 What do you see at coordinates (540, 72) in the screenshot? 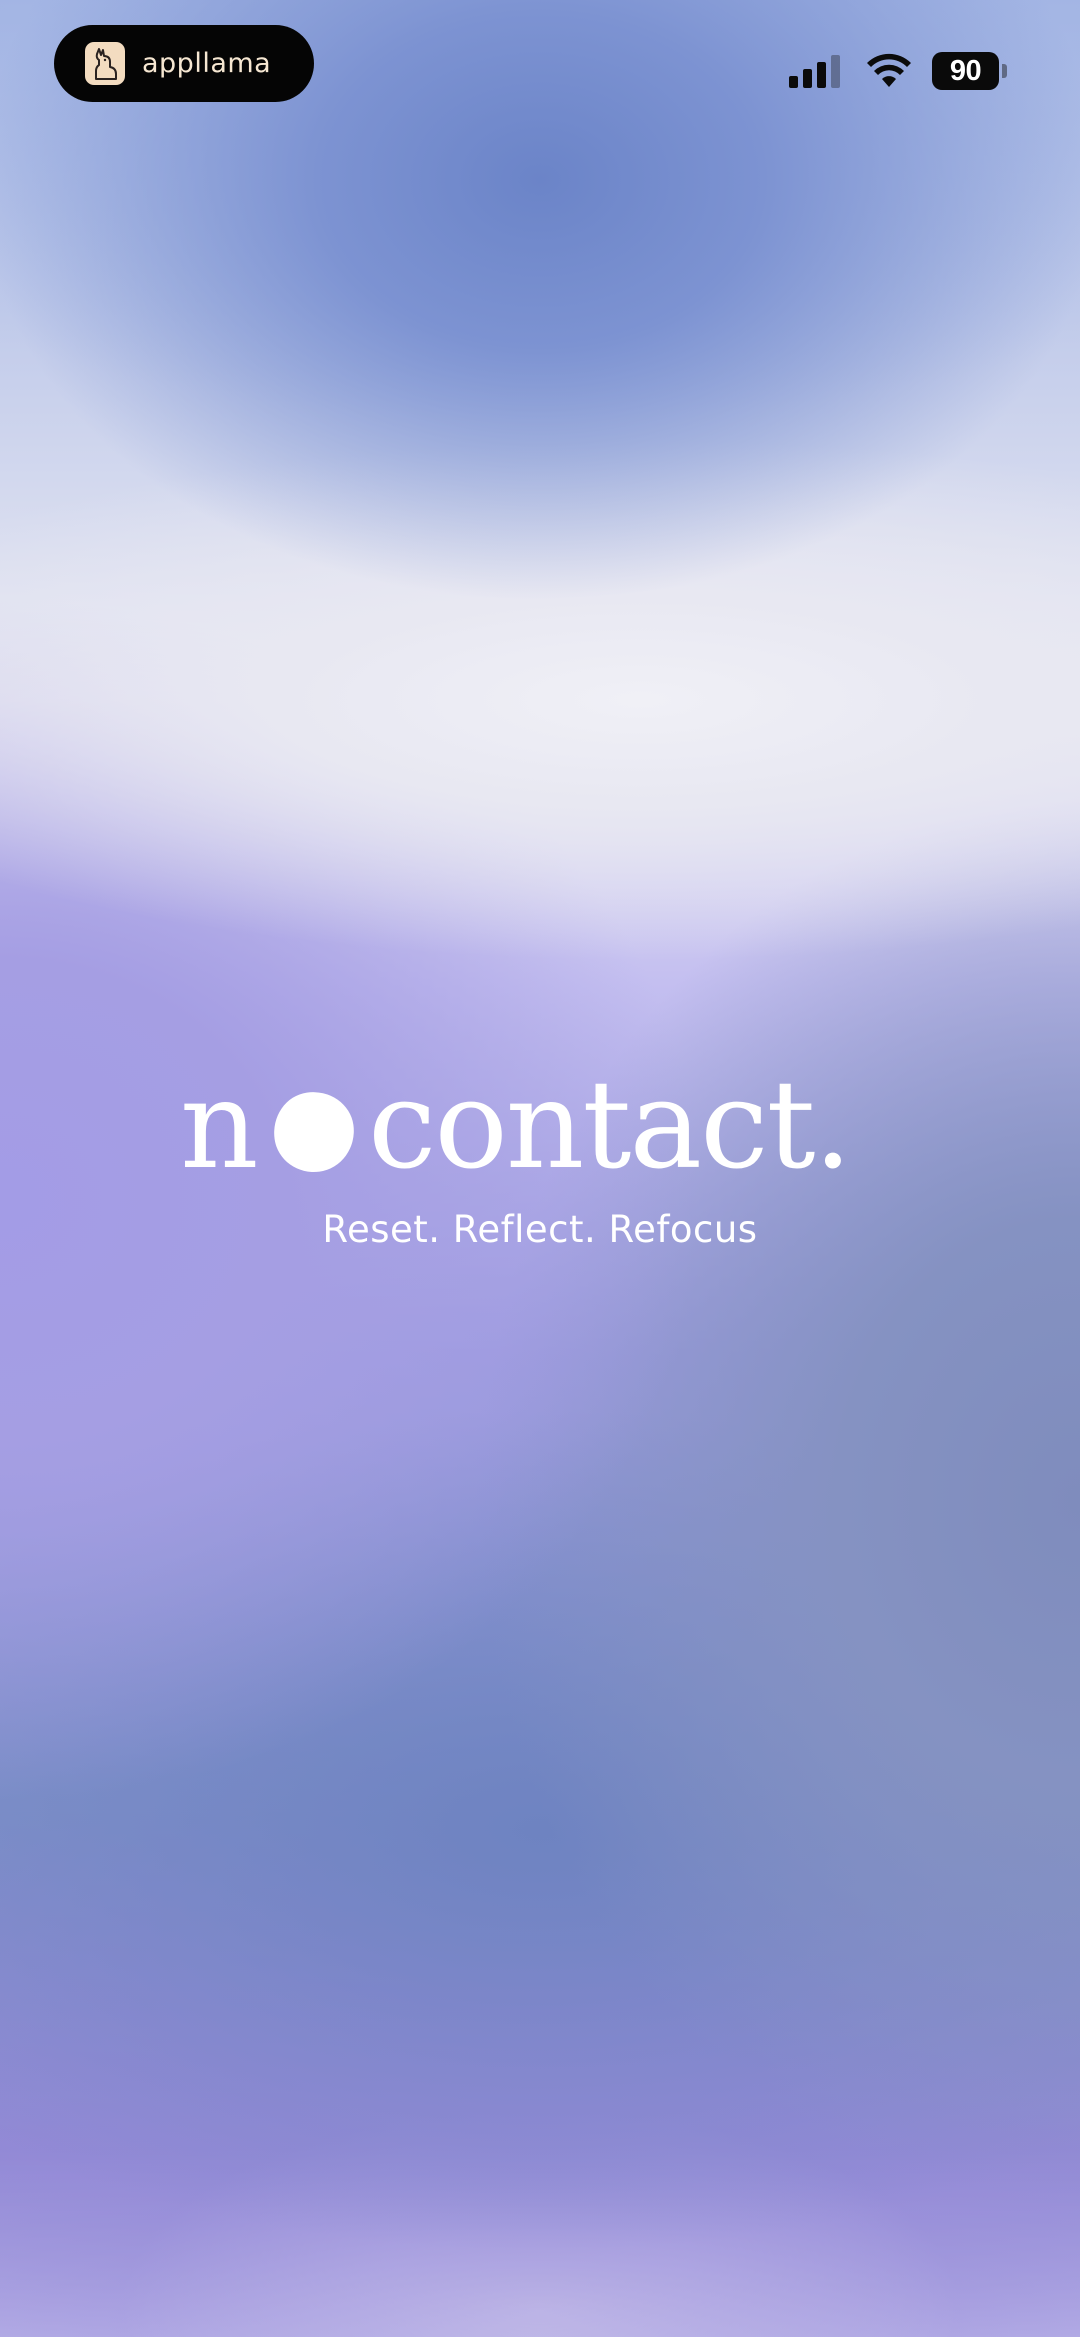
I see `status-bar: 90` at bounding box center [540, 72].